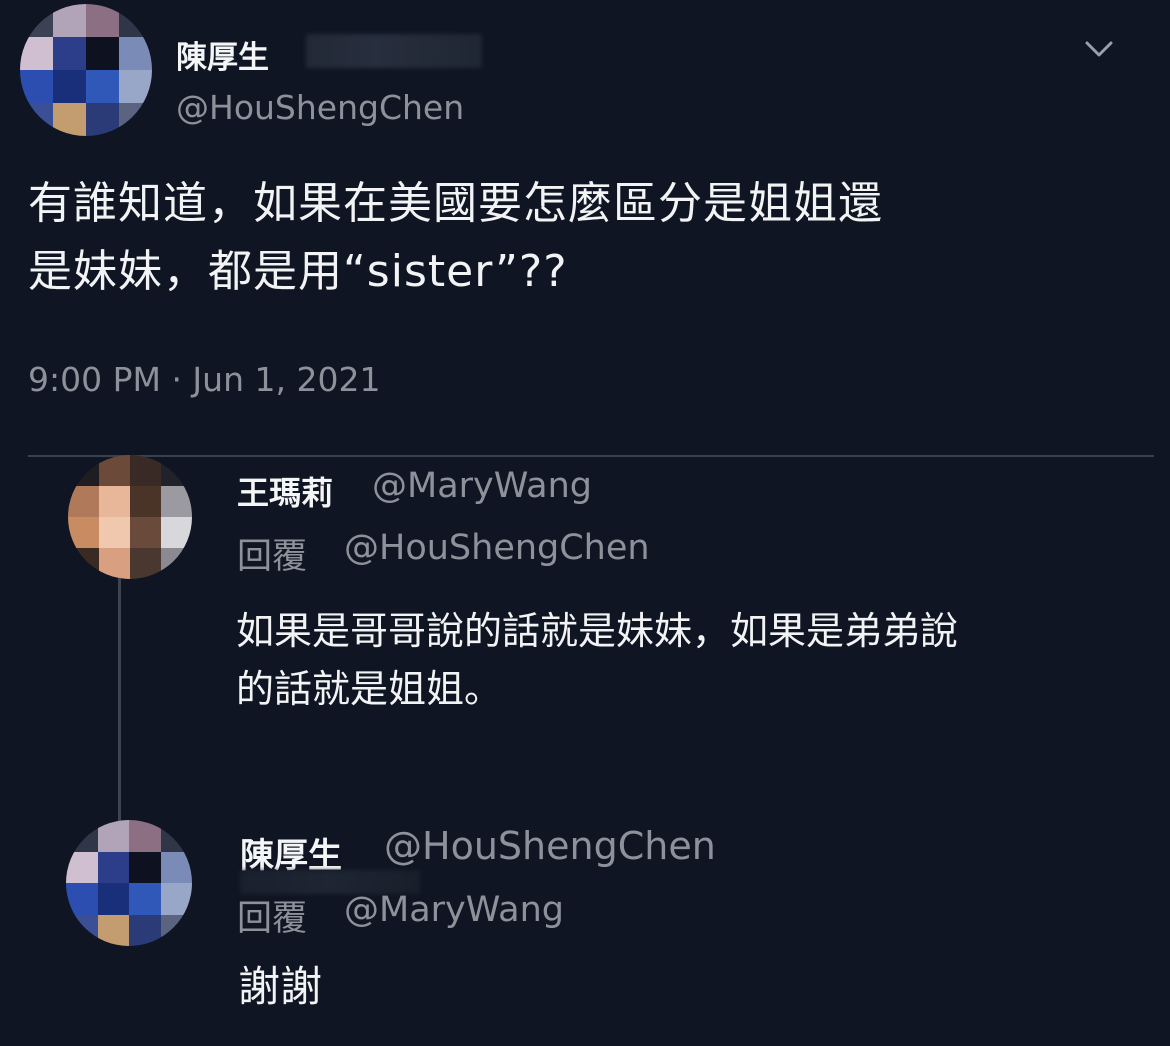  What do you see at coordinates (455, 237) in the screenshot?
I see `tweet-text: 有誰知道，如果在美國要怎麼區分是姐姐還 是妹妹，都是用“sister”??` at bounding box center [455, 237].